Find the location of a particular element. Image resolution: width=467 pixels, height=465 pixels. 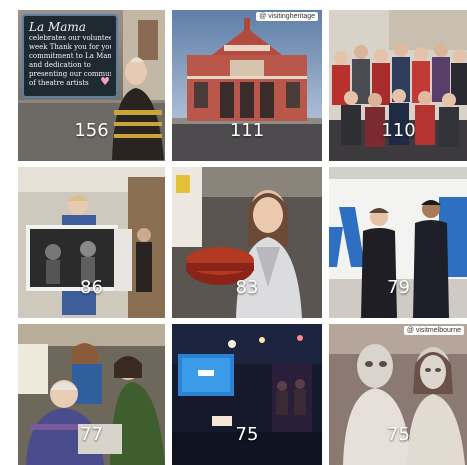

chalkboard-line: commitment to La Mama is located at coordinates (70, 56).